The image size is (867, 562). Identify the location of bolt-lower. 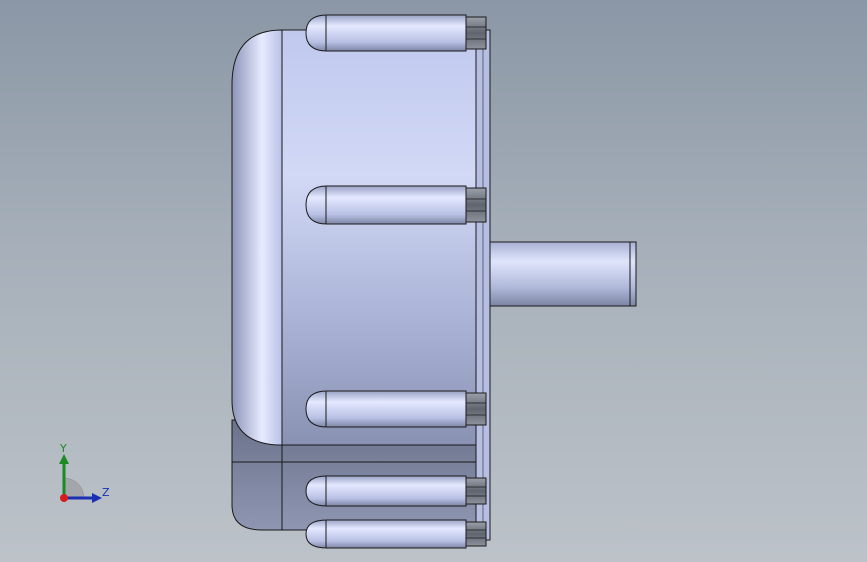
(476, 409).